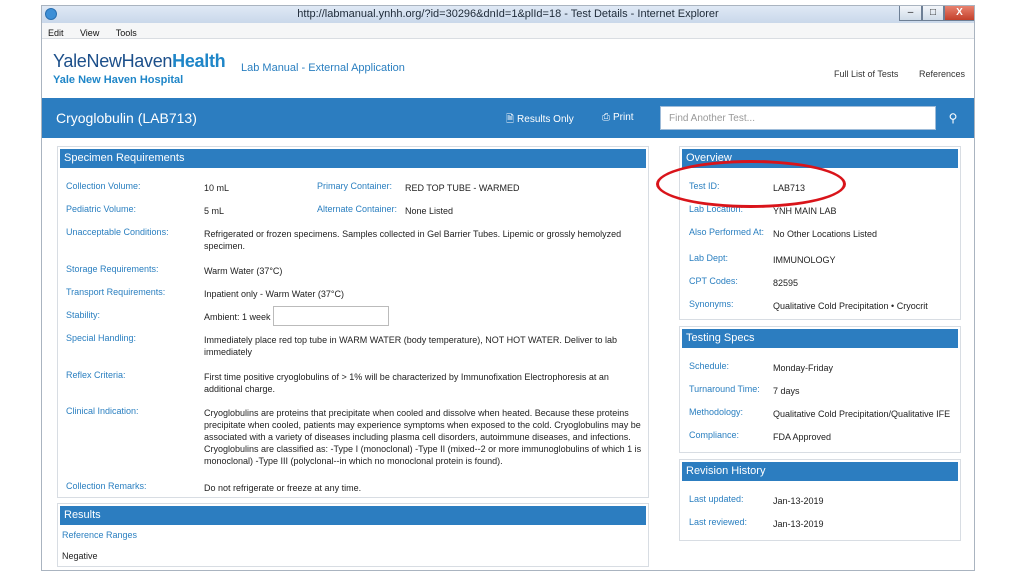  I want to click on unacceptable-label: Unacceptable Conditions:, so click(117, 232).